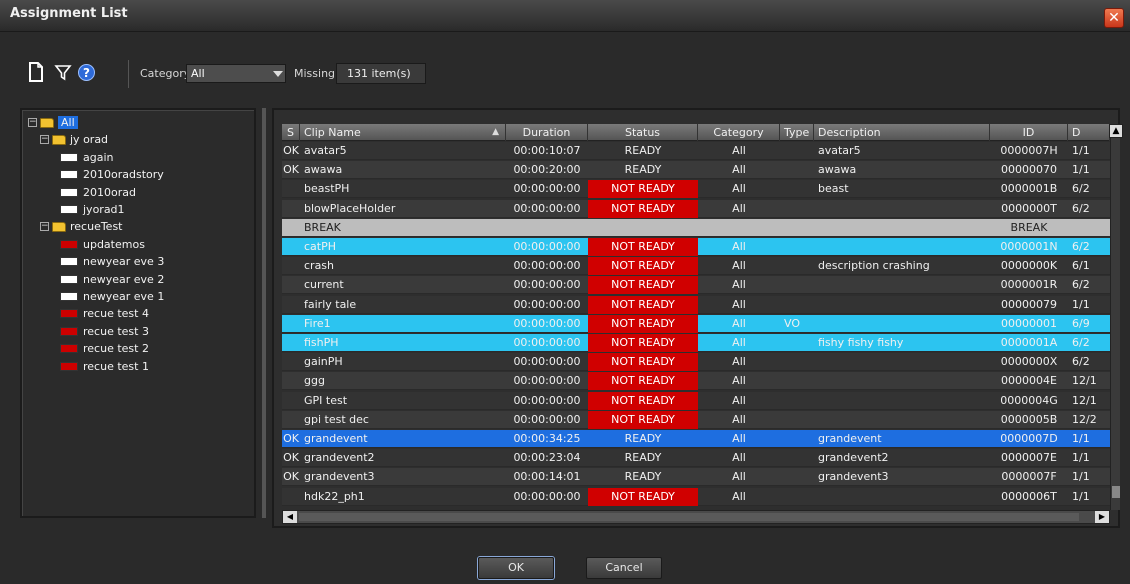  Describe the element at coordinates (291, 132) in the screenshot. I see `column-header: S` at that location.